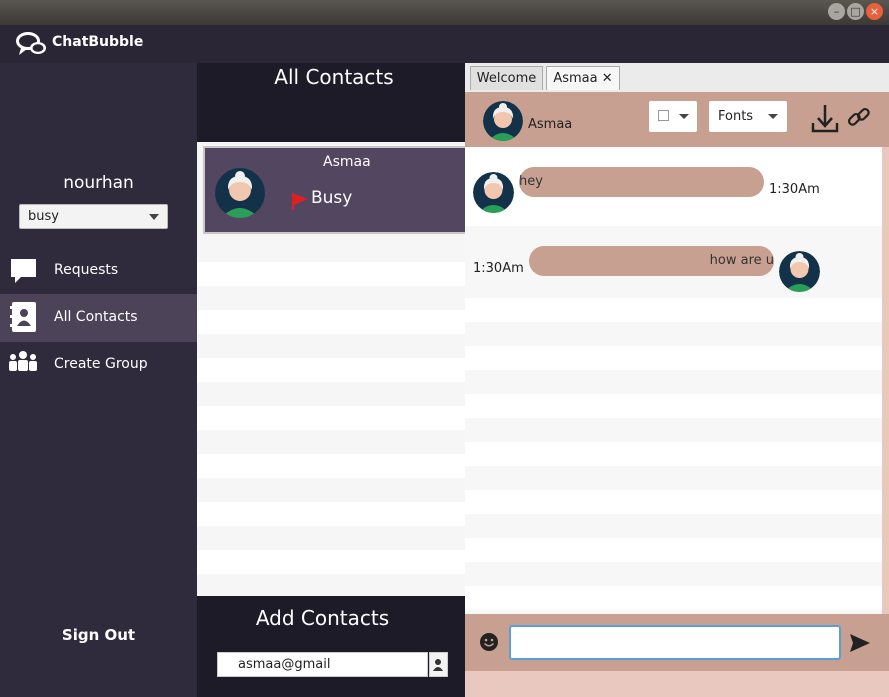  I want to click on status-select-value: busy, so click(43, 216).